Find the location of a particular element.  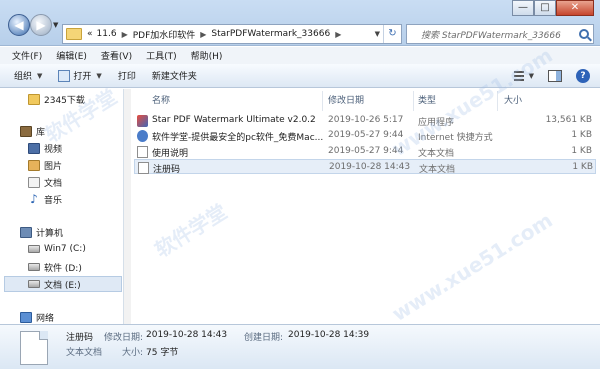

nav-scrollbar is located at coordinates (127, 206).